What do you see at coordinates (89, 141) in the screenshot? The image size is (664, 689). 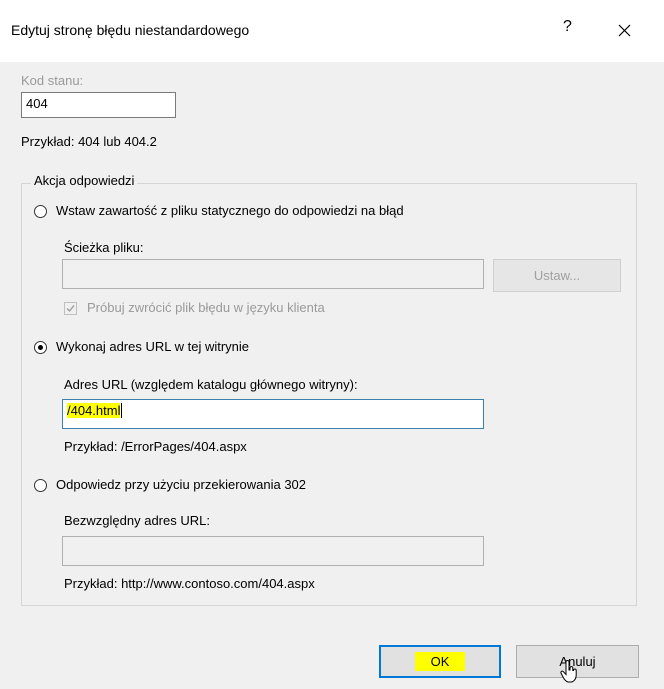 I see `status-code-example: Przykład: 404 lub 404.2` at bounding box center [89, 141].